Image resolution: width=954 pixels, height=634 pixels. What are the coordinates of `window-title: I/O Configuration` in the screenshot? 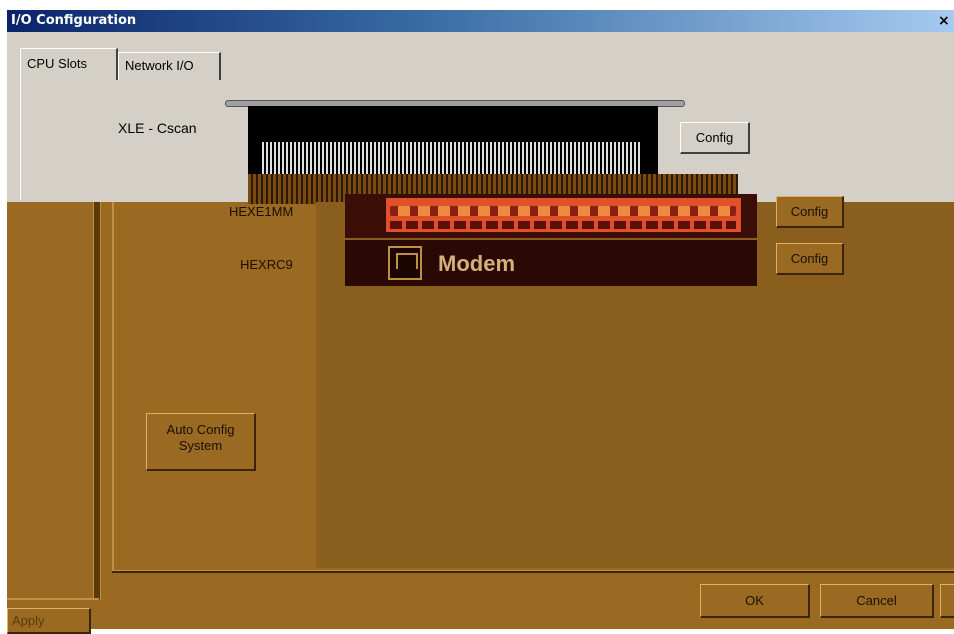 It's located at (74, 20).